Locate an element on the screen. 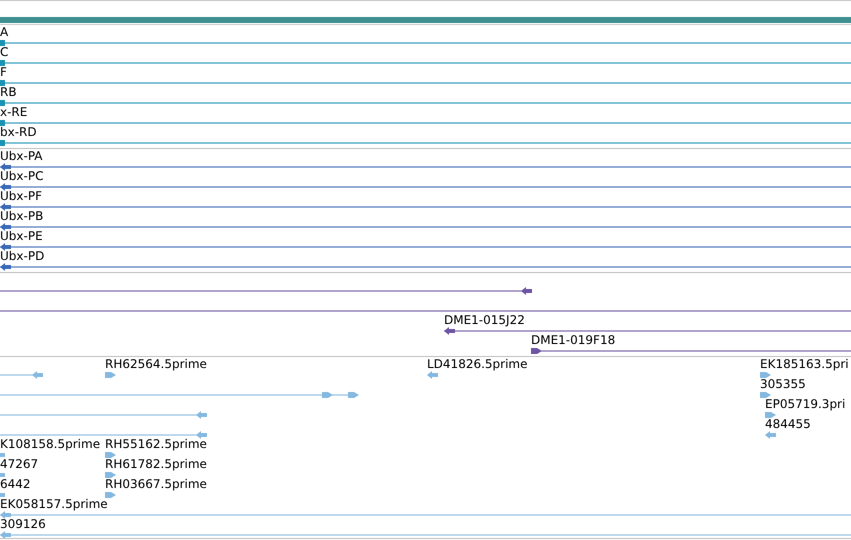 This screenshot has width=851, height=540. feature-label: RH61782.5prime is located at coordinates (156, 464).